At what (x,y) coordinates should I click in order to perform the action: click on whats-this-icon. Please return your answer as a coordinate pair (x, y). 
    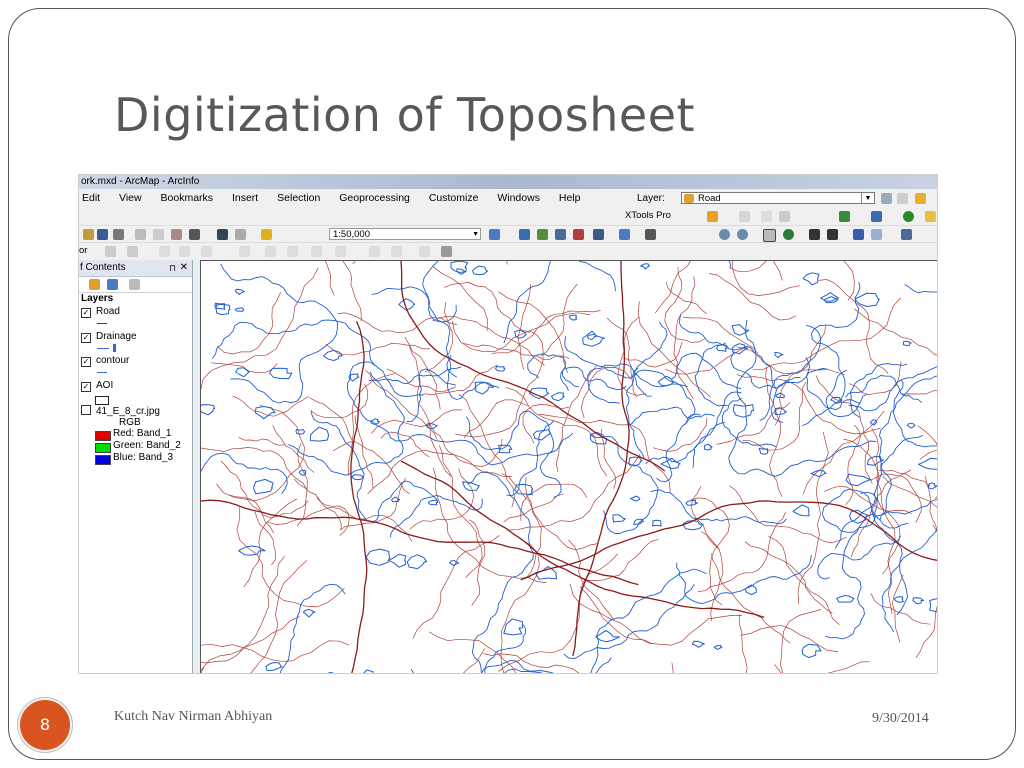
    Looking at the image, I should click on (650, 234).